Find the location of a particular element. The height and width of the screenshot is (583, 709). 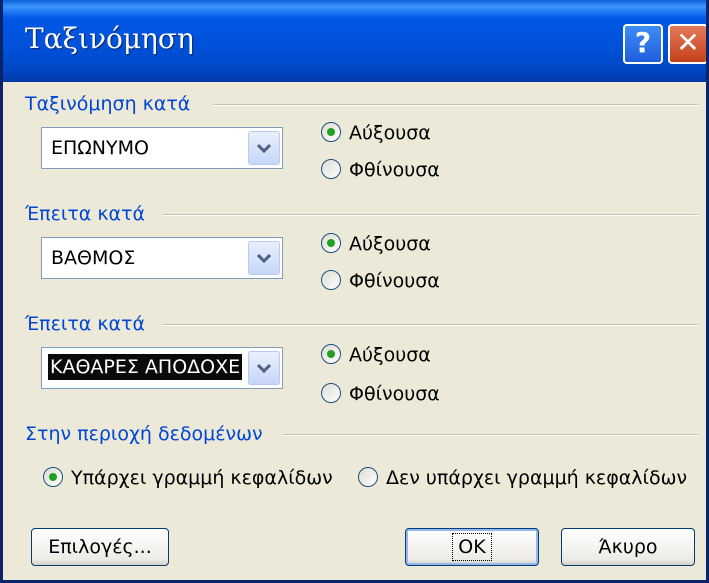

sort-by-value: ΕΠΩΝΥΜΟ is located at coordinates (100, 148).